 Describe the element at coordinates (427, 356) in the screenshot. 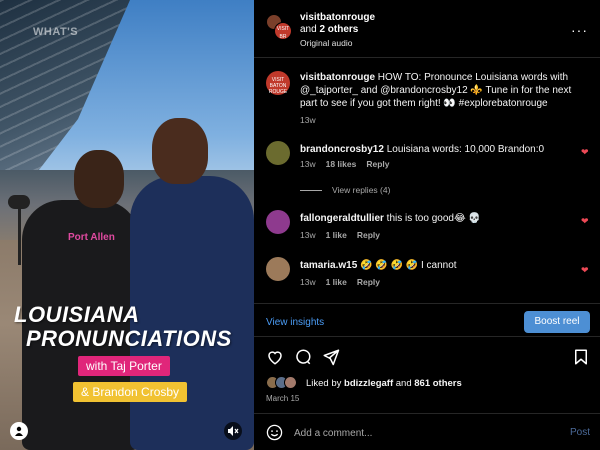

I see `post-actions` at that location.